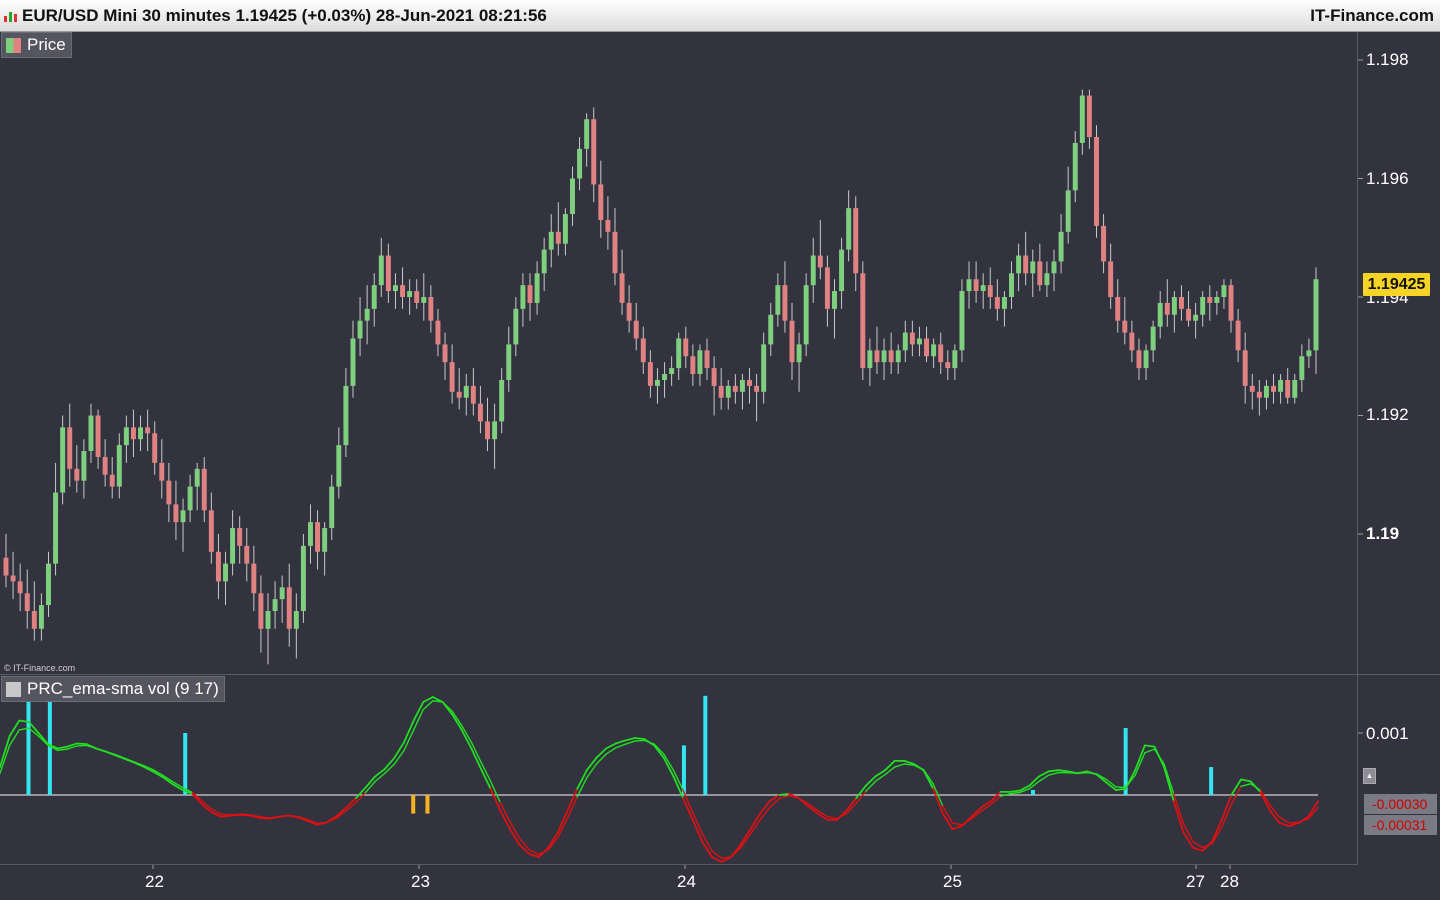 This screenshot has height=900, width=1440. Describe the element at coordinates (1369, 776) in the screenshot. I see `scroll-up-button: ▲` at that location.